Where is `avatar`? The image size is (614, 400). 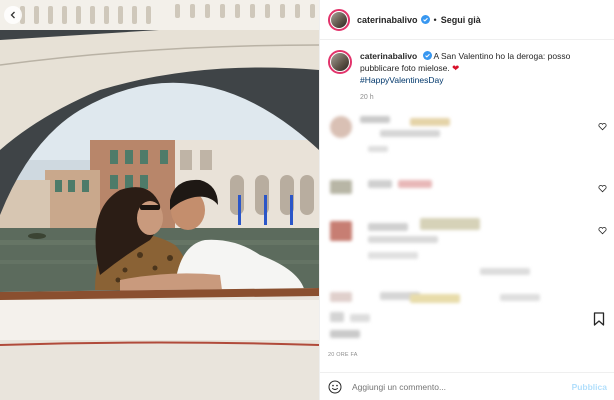
avatar is located at coordinates (339, 19).